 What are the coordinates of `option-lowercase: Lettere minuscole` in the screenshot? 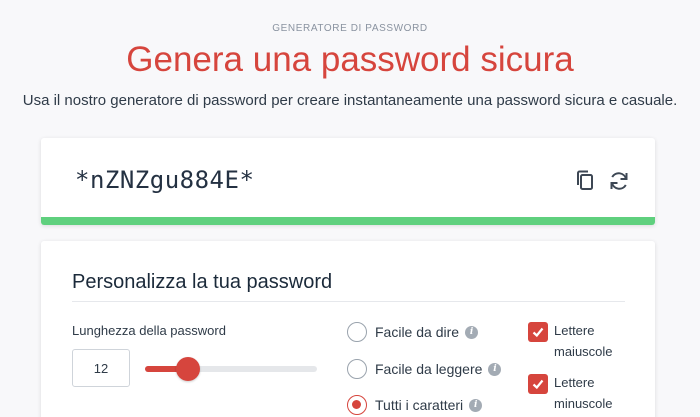 It's located at (581, 394).